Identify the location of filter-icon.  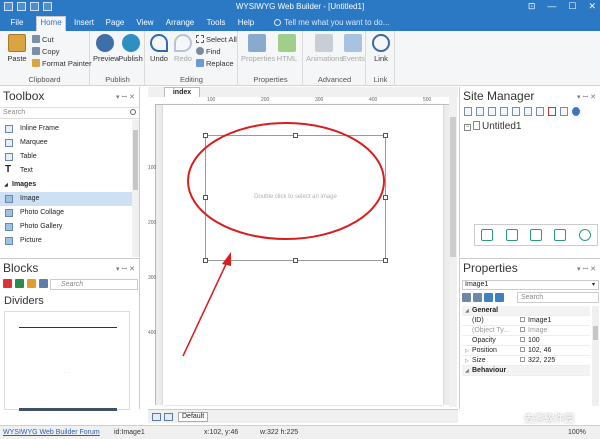
(488, 297).